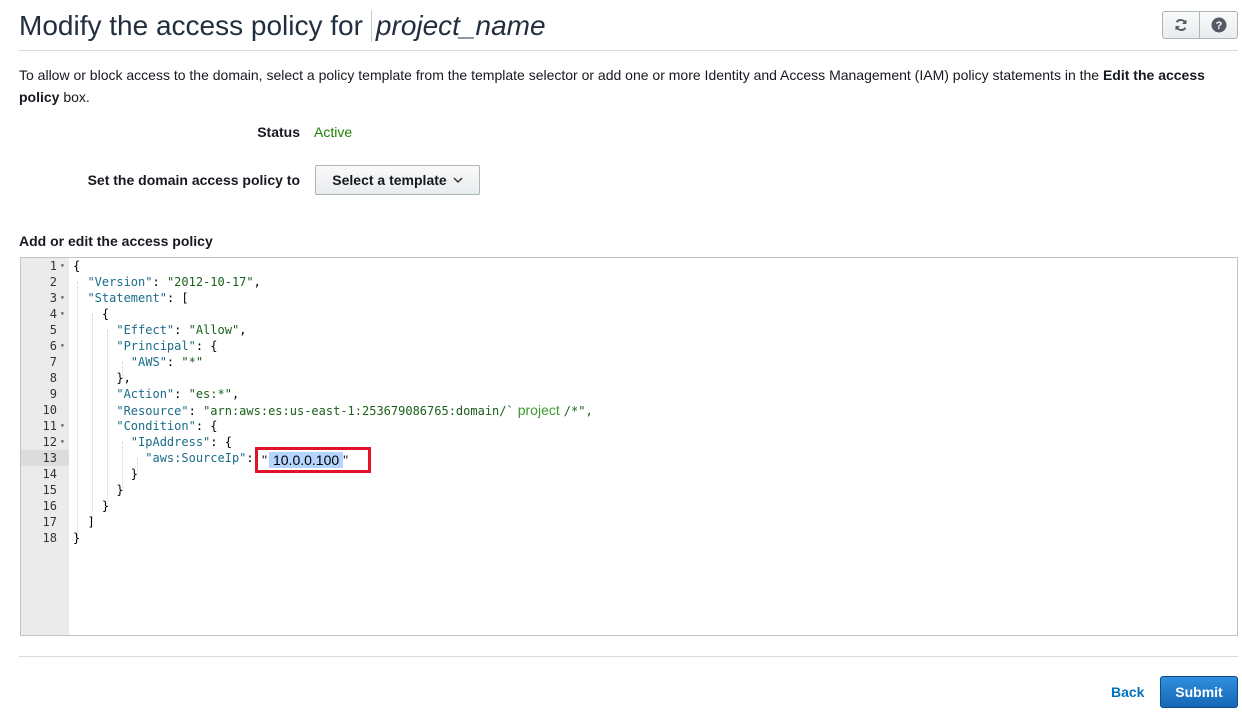 Image resolution: width=1242 pixels, height=713 pixels. Describe the element at coordinates (629, 282) in the screenshot. I see `code-line: 2 "Version": "2012-10-17",` at that location.